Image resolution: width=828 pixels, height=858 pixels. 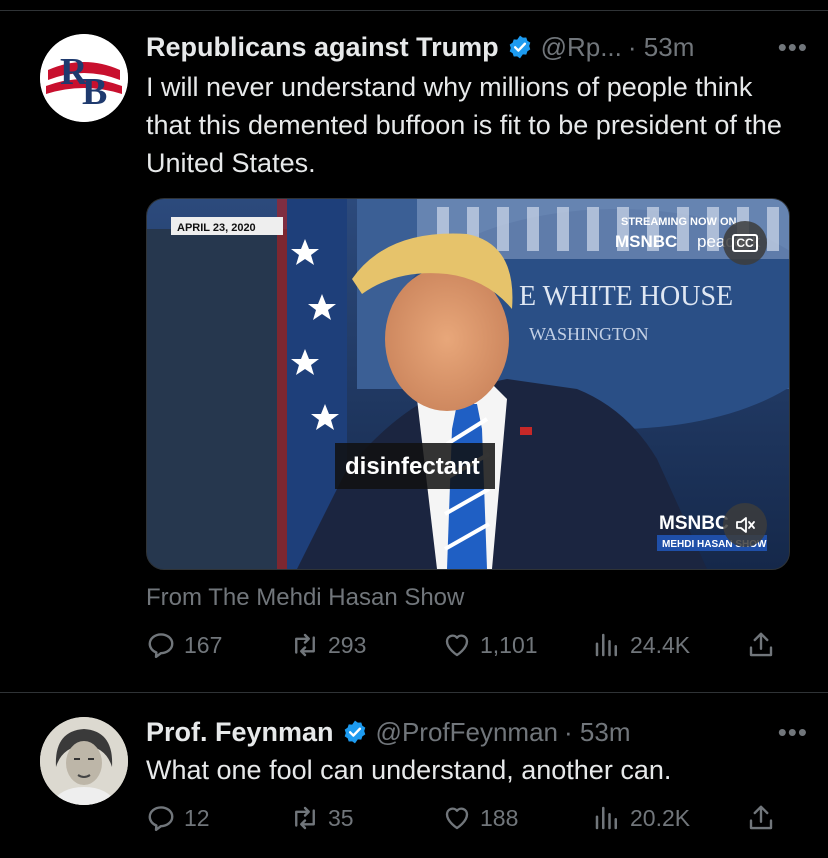 I want to click on retweet-button: 35, so click(x=322, y=818).